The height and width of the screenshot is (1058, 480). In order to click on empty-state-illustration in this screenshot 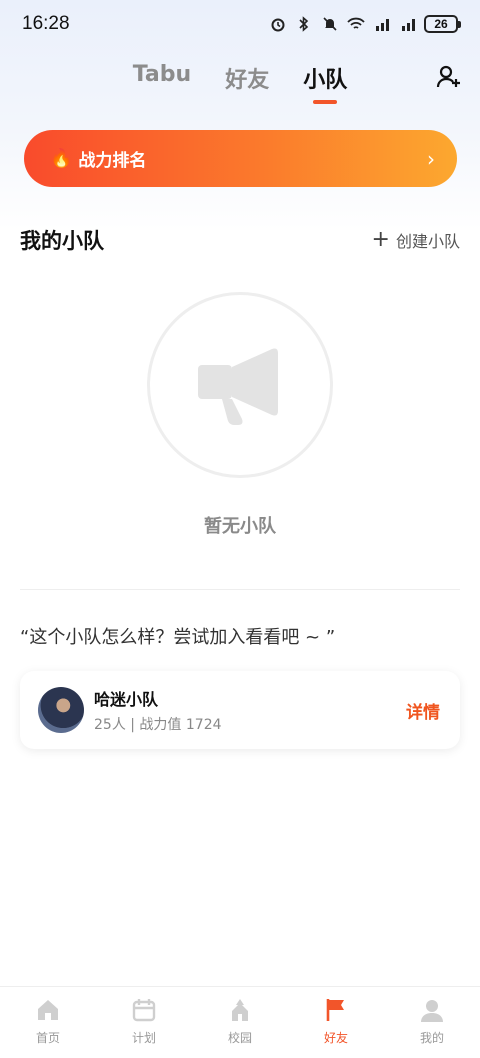, I will do `click(240, 385)`.